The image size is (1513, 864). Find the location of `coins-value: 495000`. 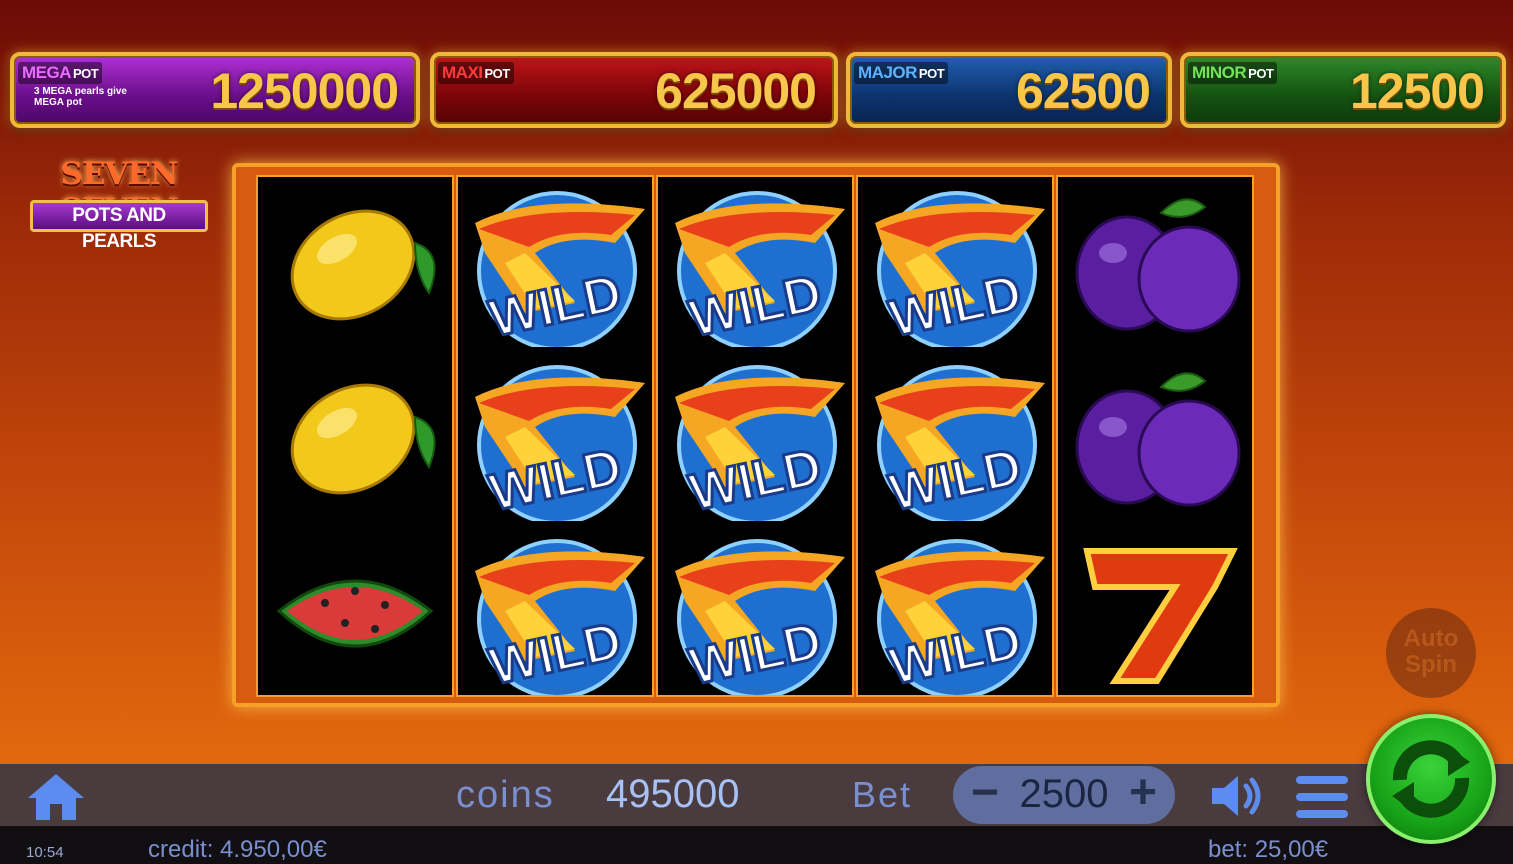

coins-value: 495000 is located at coordinates (673, 794).